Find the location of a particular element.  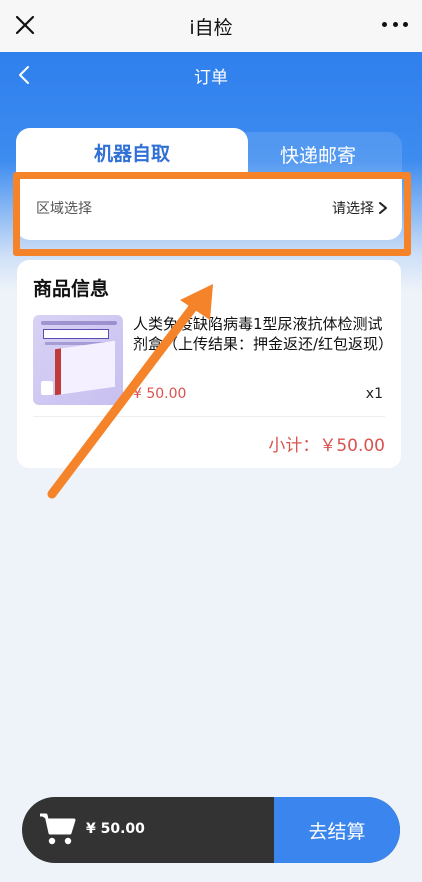

tab-machine-pickup: 机器自取 is located at coordinates (132, 152).